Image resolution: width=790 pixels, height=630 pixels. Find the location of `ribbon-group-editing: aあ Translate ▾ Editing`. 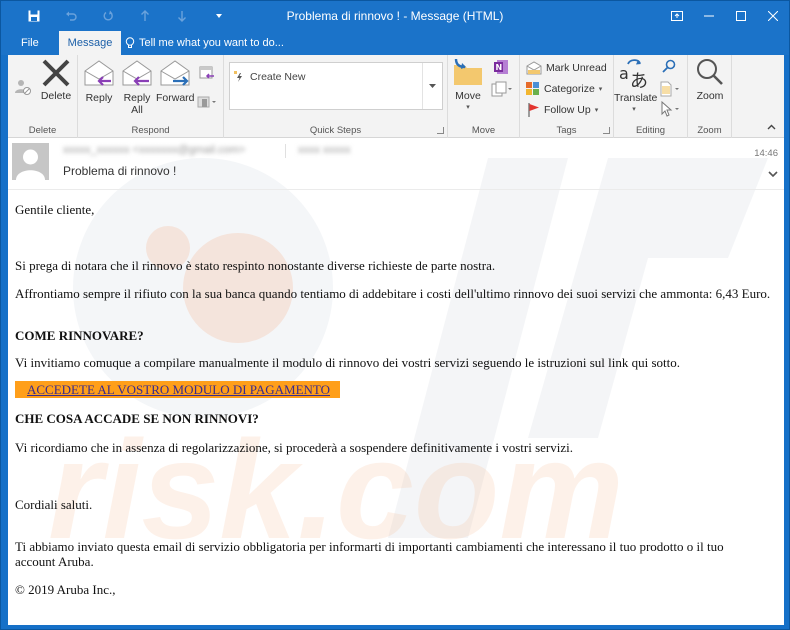

ribbon-group-editing: aあ Translate ▾ Editing is located at coordinates (651, 96).